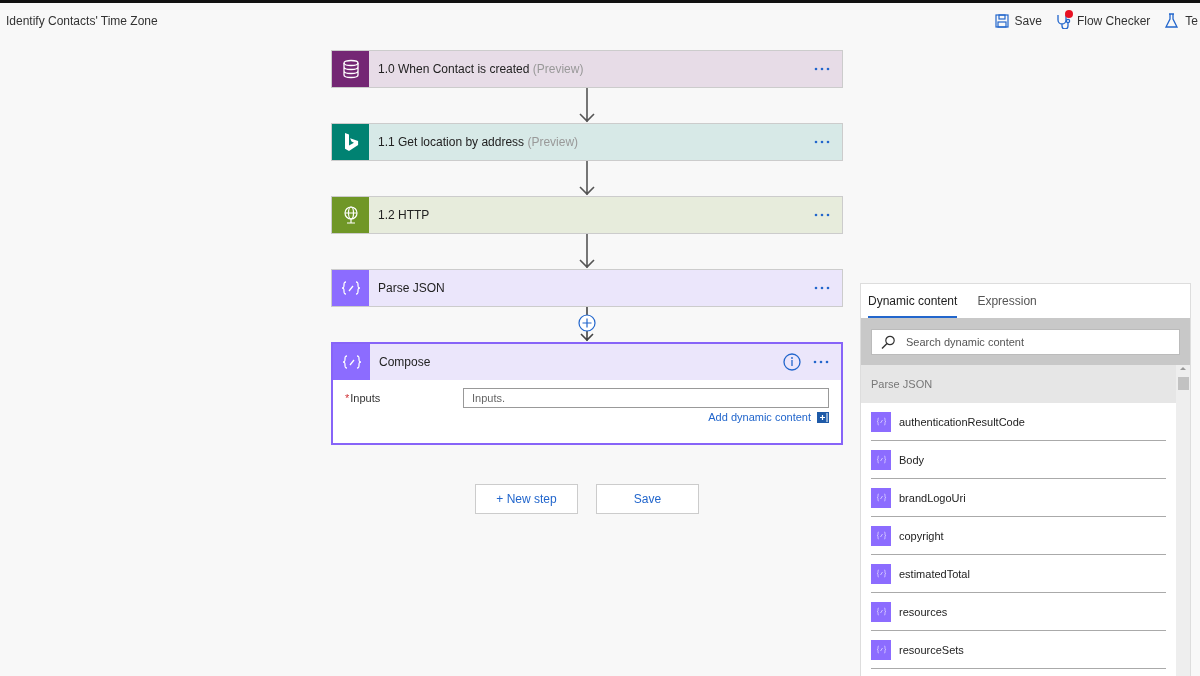 The image size is (1200, 676). Describe the element at coordinates (646, 398) in the screenshot. I see `inputs-field: Inputs.` at that location.